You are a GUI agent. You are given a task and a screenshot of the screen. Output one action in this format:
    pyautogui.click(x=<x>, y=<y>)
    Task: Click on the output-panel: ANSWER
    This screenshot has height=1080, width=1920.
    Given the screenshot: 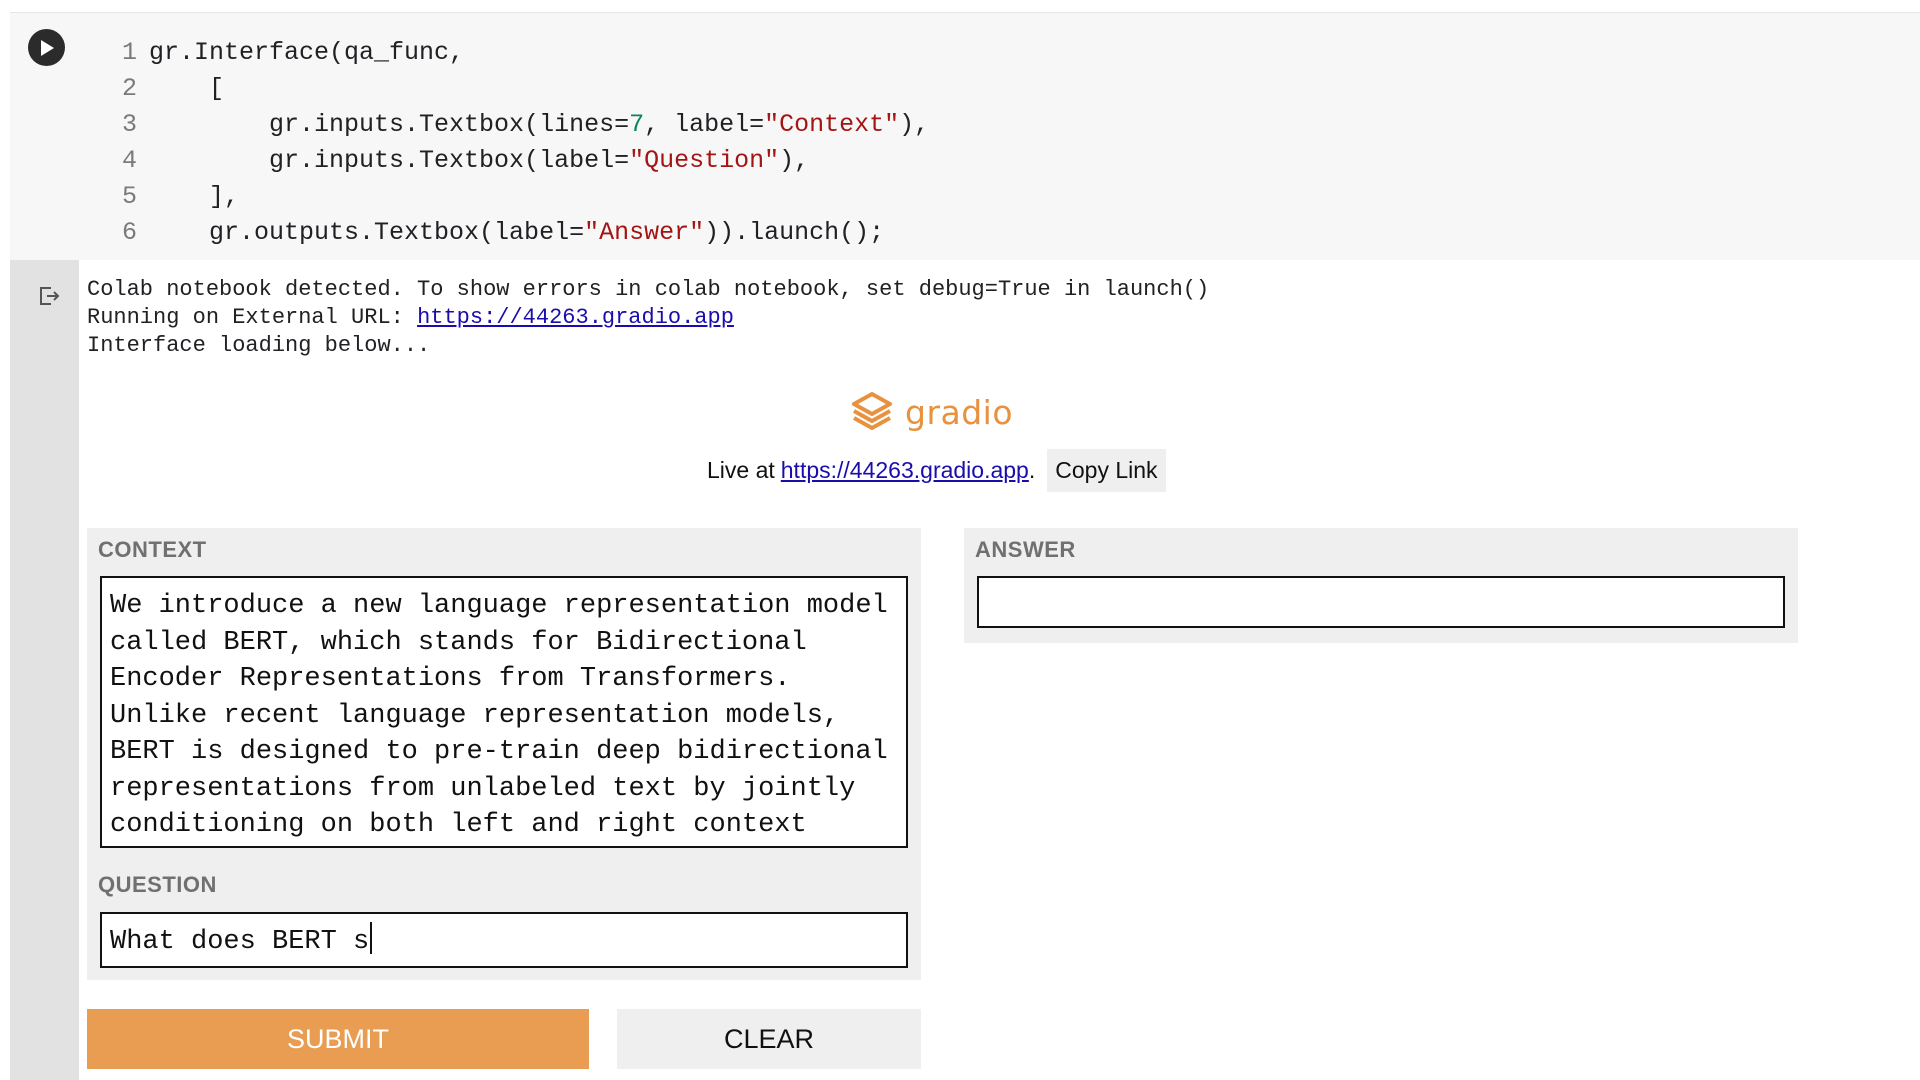 What is the action you would take?
    pyautogui.click(x=1381, y=585)
    